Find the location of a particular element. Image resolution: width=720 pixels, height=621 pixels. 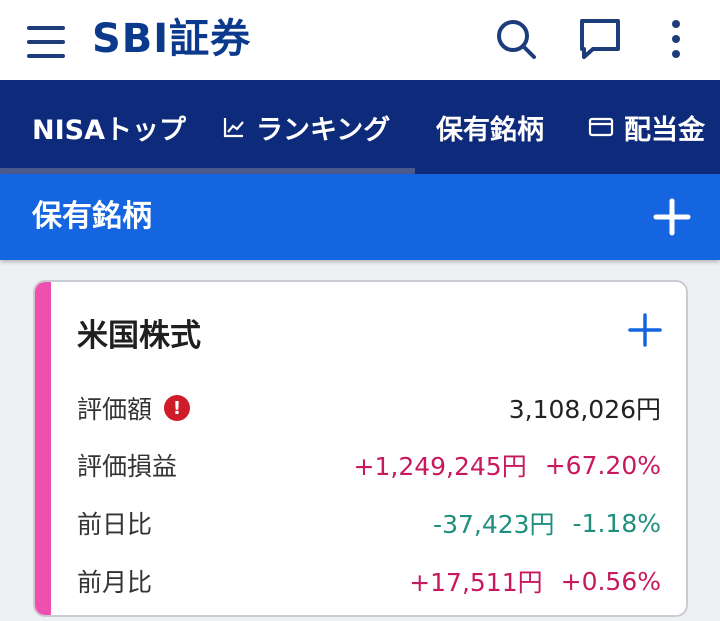

tab-nisa-top: NISAトップ is located at coordinates (109, 127).